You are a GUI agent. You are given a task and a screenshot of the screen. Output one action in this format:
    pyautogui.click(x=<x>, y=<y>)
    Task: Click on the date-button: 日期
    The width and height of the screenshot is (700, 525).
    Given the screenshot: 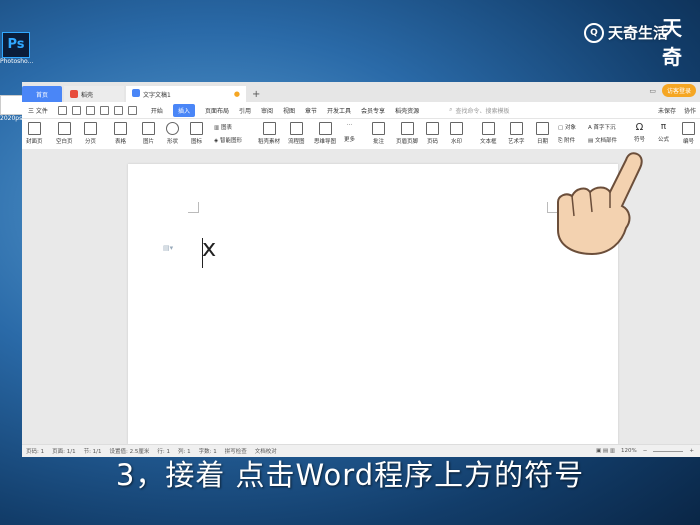 What is the action you would take?
    pyautogui.click(x=542, y=133)
    